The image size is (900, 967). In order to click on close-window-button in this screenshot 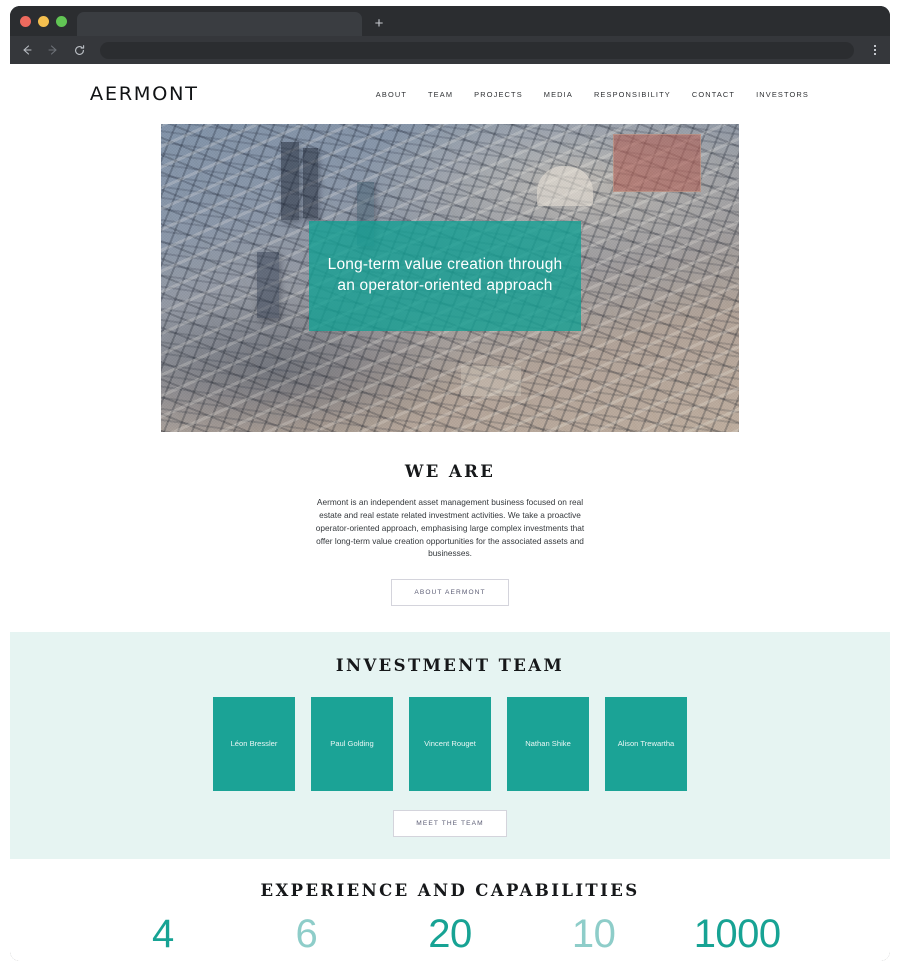, I will do `click(25, 21)`.